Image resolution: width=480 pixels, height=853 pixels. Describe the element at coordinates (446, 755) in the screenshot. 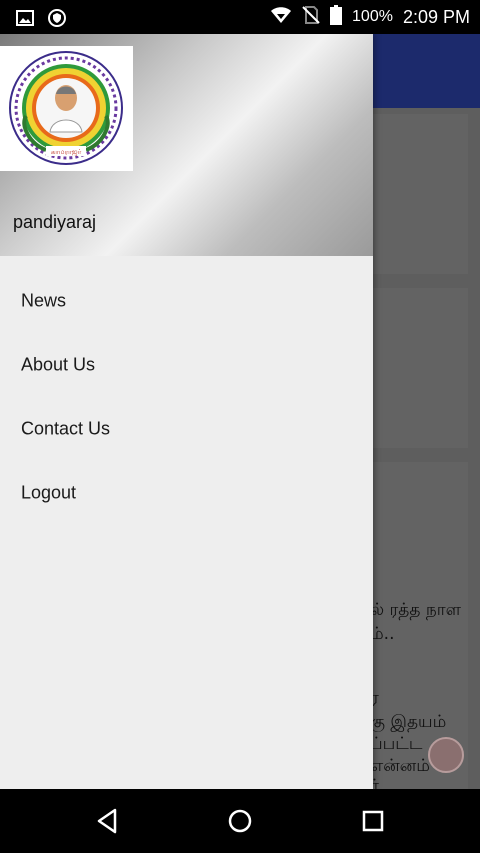

I see `floating-logo-button` at that location.